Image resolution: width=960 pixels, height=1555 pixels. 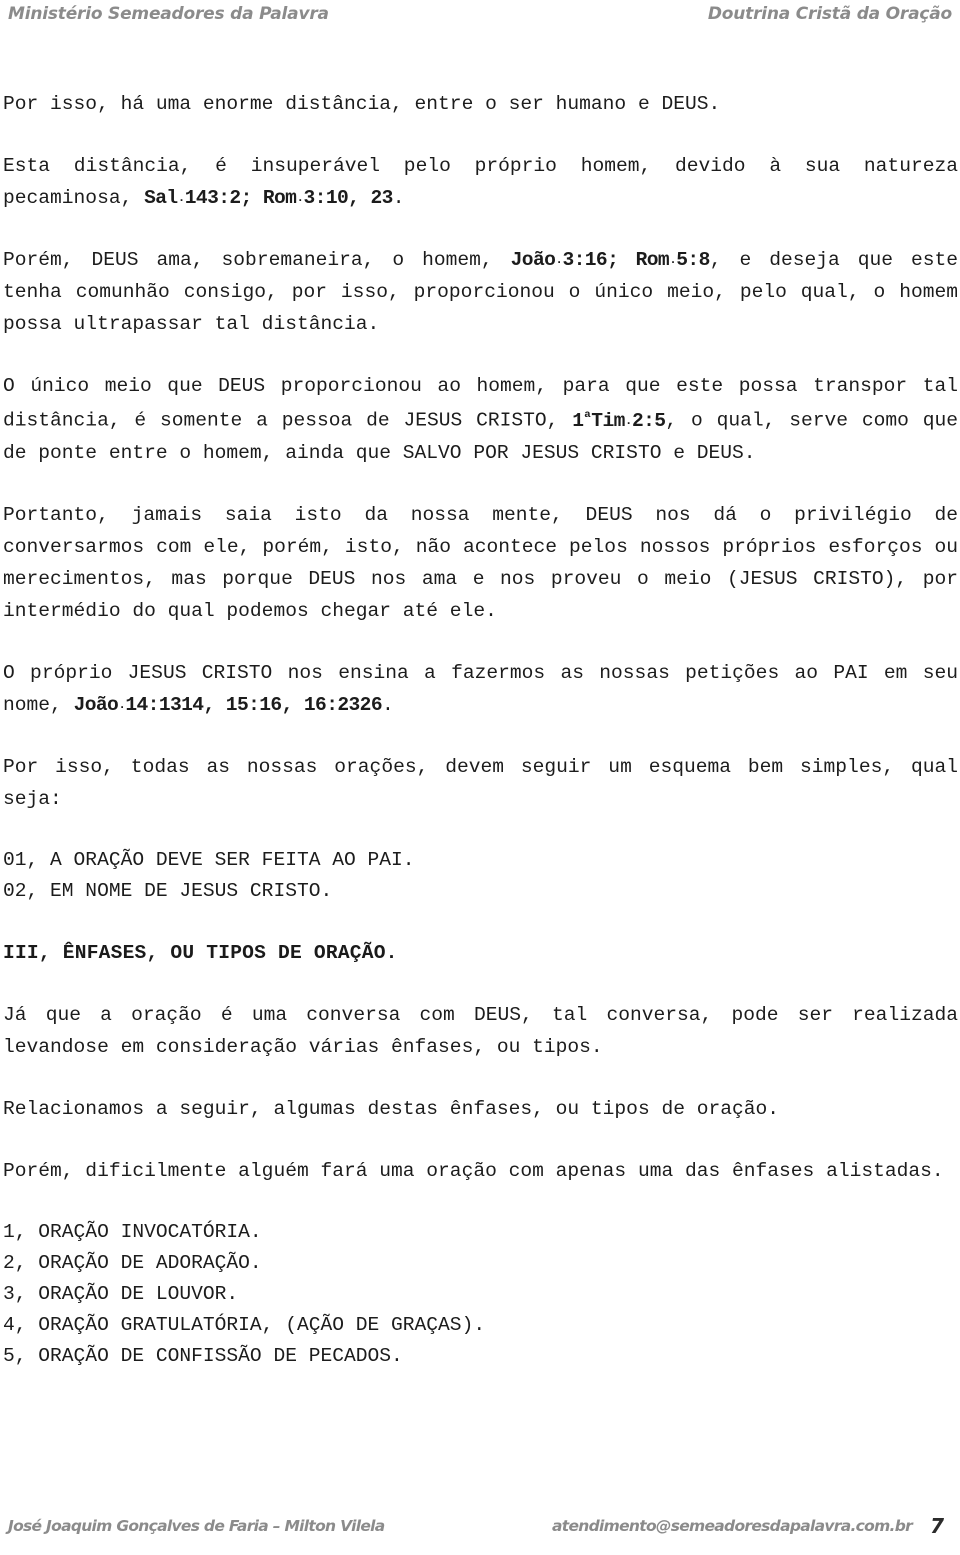 I want to click on scripture-reference-joao-14-13-14: João.14:1314, 15:16, 16:2326, so click(x=228, y=705).